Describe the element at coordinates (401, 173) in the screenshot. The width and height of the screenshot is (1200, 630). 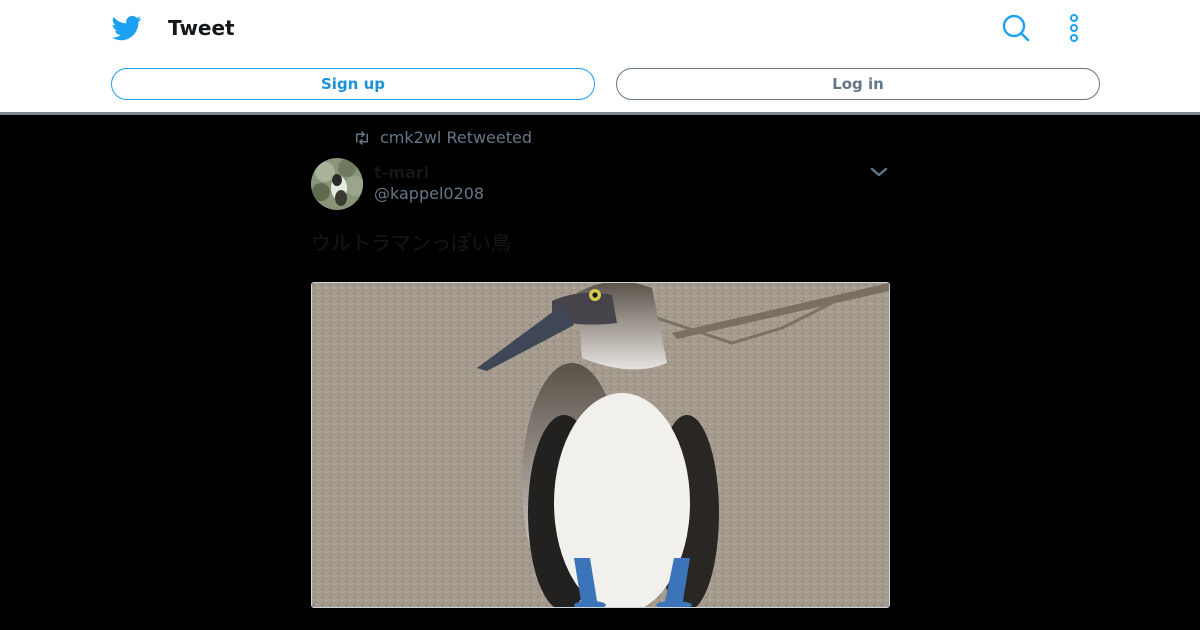
I see `author-name: t-mari` at that location.